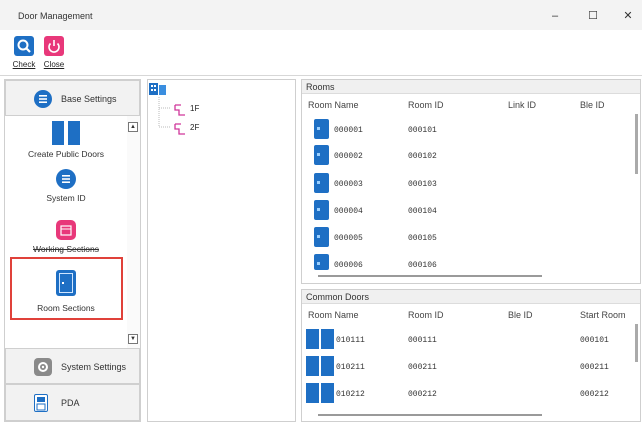 The height and width of the screenshot is (428, 642). I want to click on column-header: Link ID, so click(522, 105).